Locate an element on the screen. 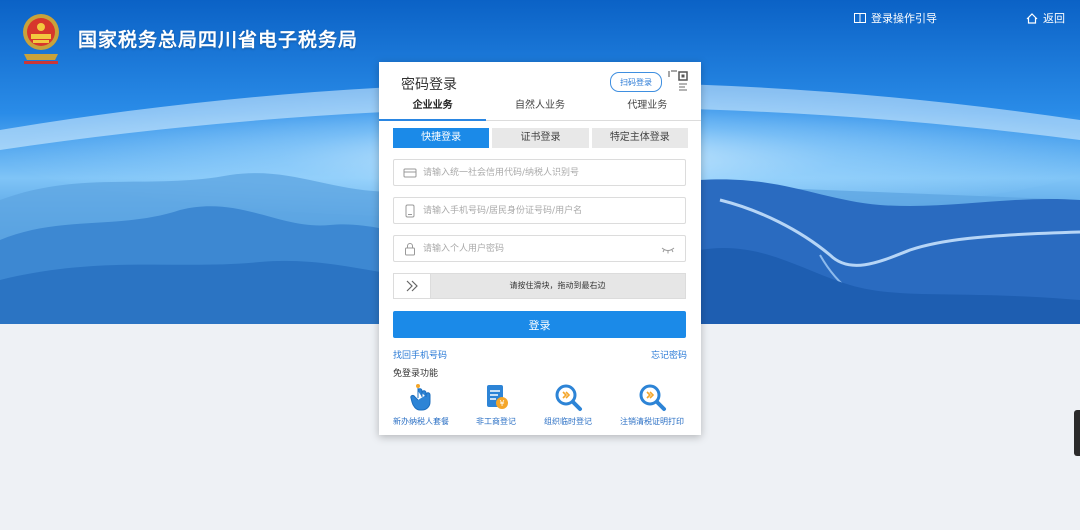  tab-natural-person: 自然人业务 is located at coordinates (539, 107).